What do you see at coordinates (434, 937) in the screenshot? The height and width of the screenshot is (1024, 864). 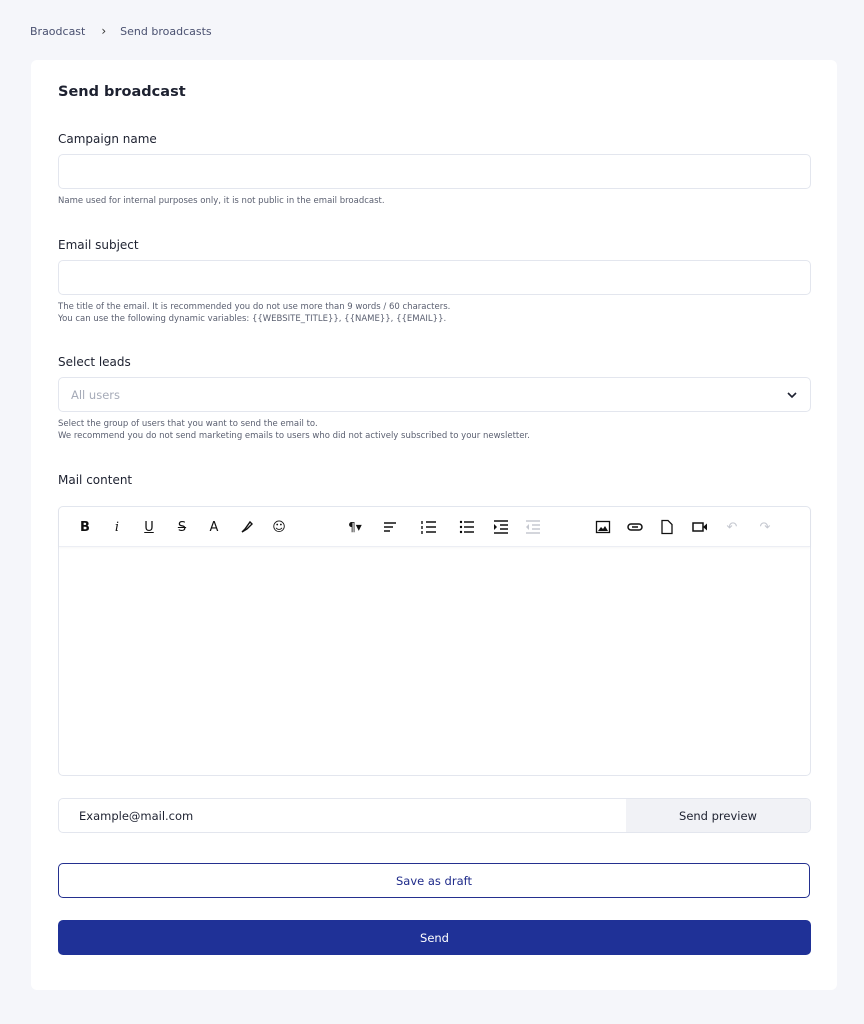 I see `send-button: Send` at bounding box center [434, 937].